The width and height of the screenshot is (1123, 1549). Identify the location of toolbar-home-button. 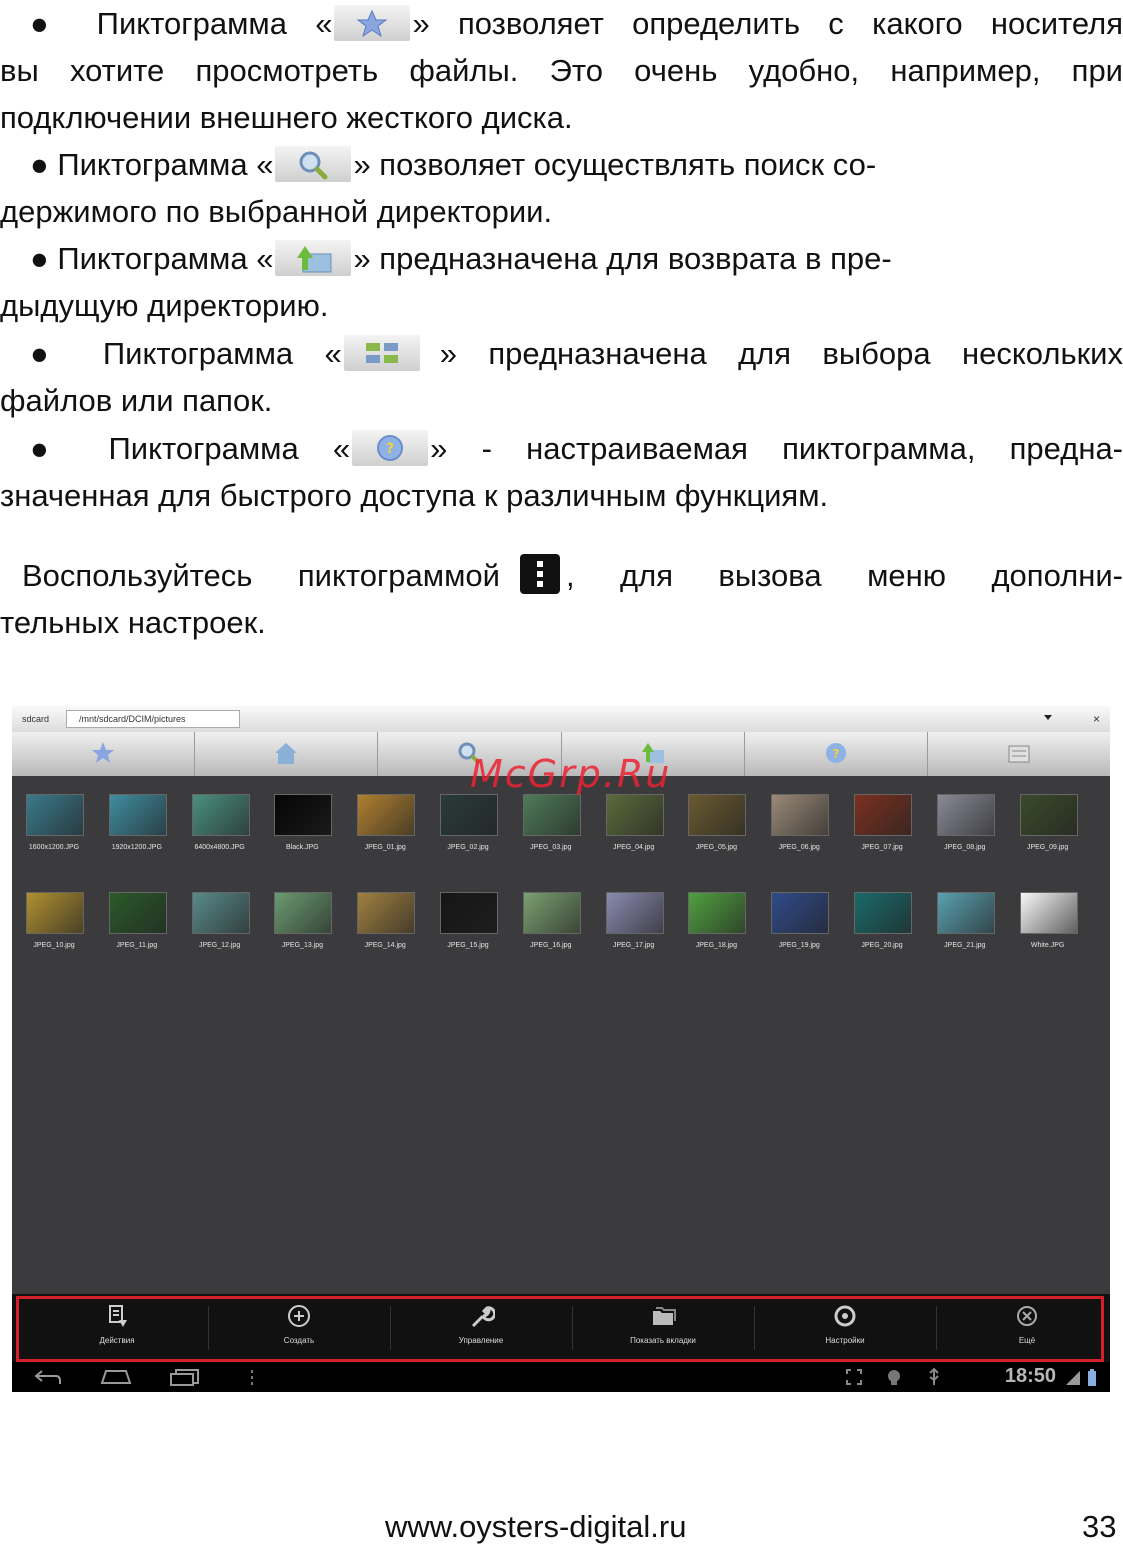
(287, 754).